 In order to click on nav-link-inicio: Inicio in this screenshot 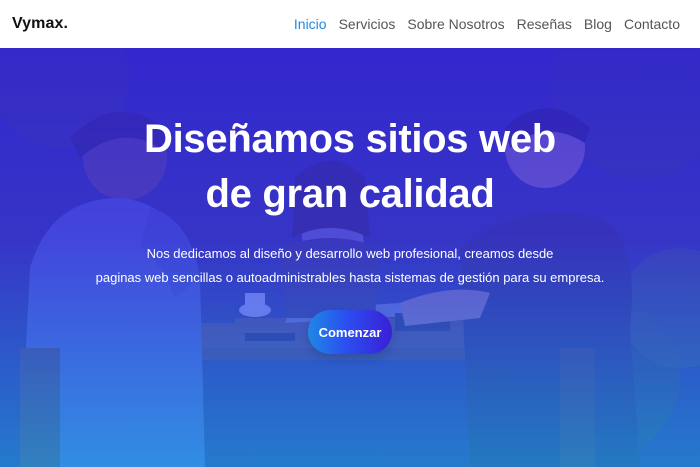, I will do `click(310, 24)`.